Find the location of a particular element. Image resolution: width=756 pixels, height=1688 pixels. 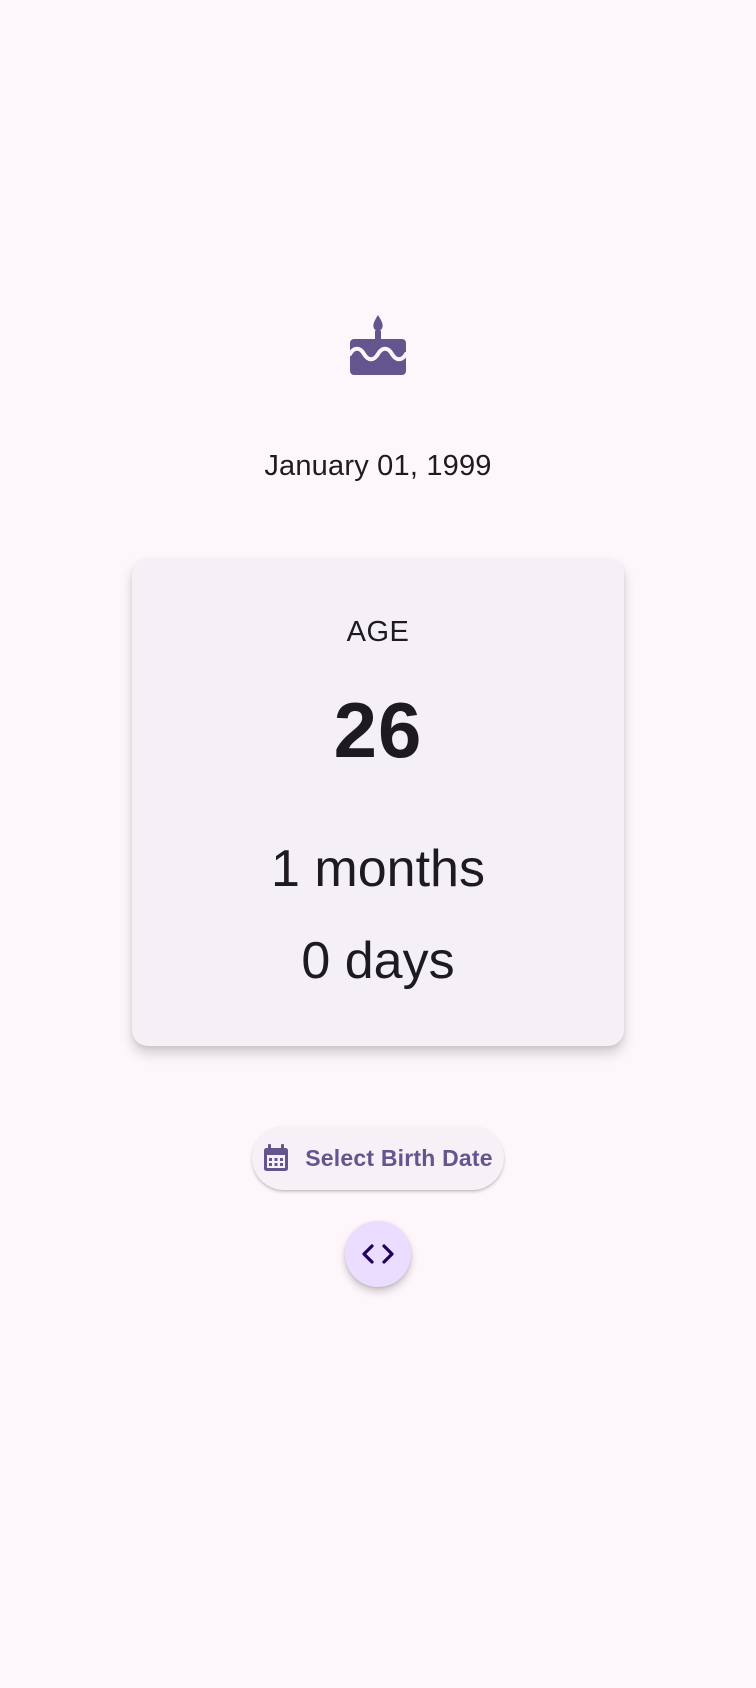

code-icon is located at coordinates (378, 1254).